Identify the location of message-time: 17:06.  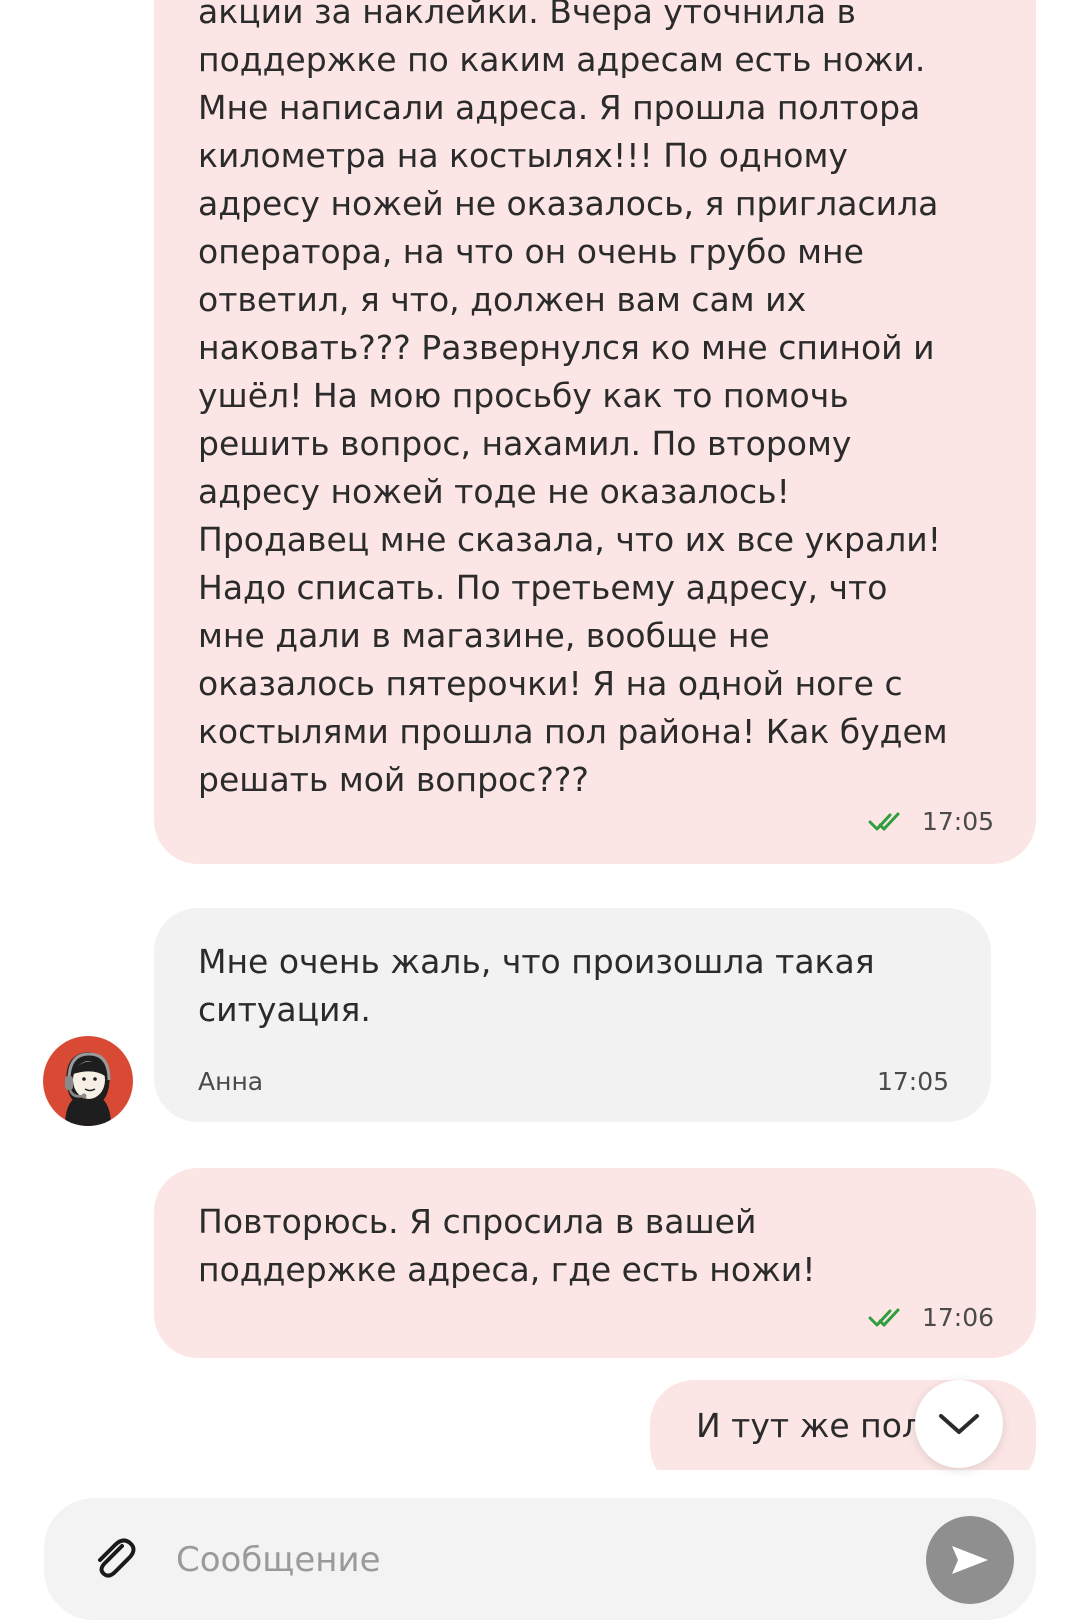
(957, 1317).